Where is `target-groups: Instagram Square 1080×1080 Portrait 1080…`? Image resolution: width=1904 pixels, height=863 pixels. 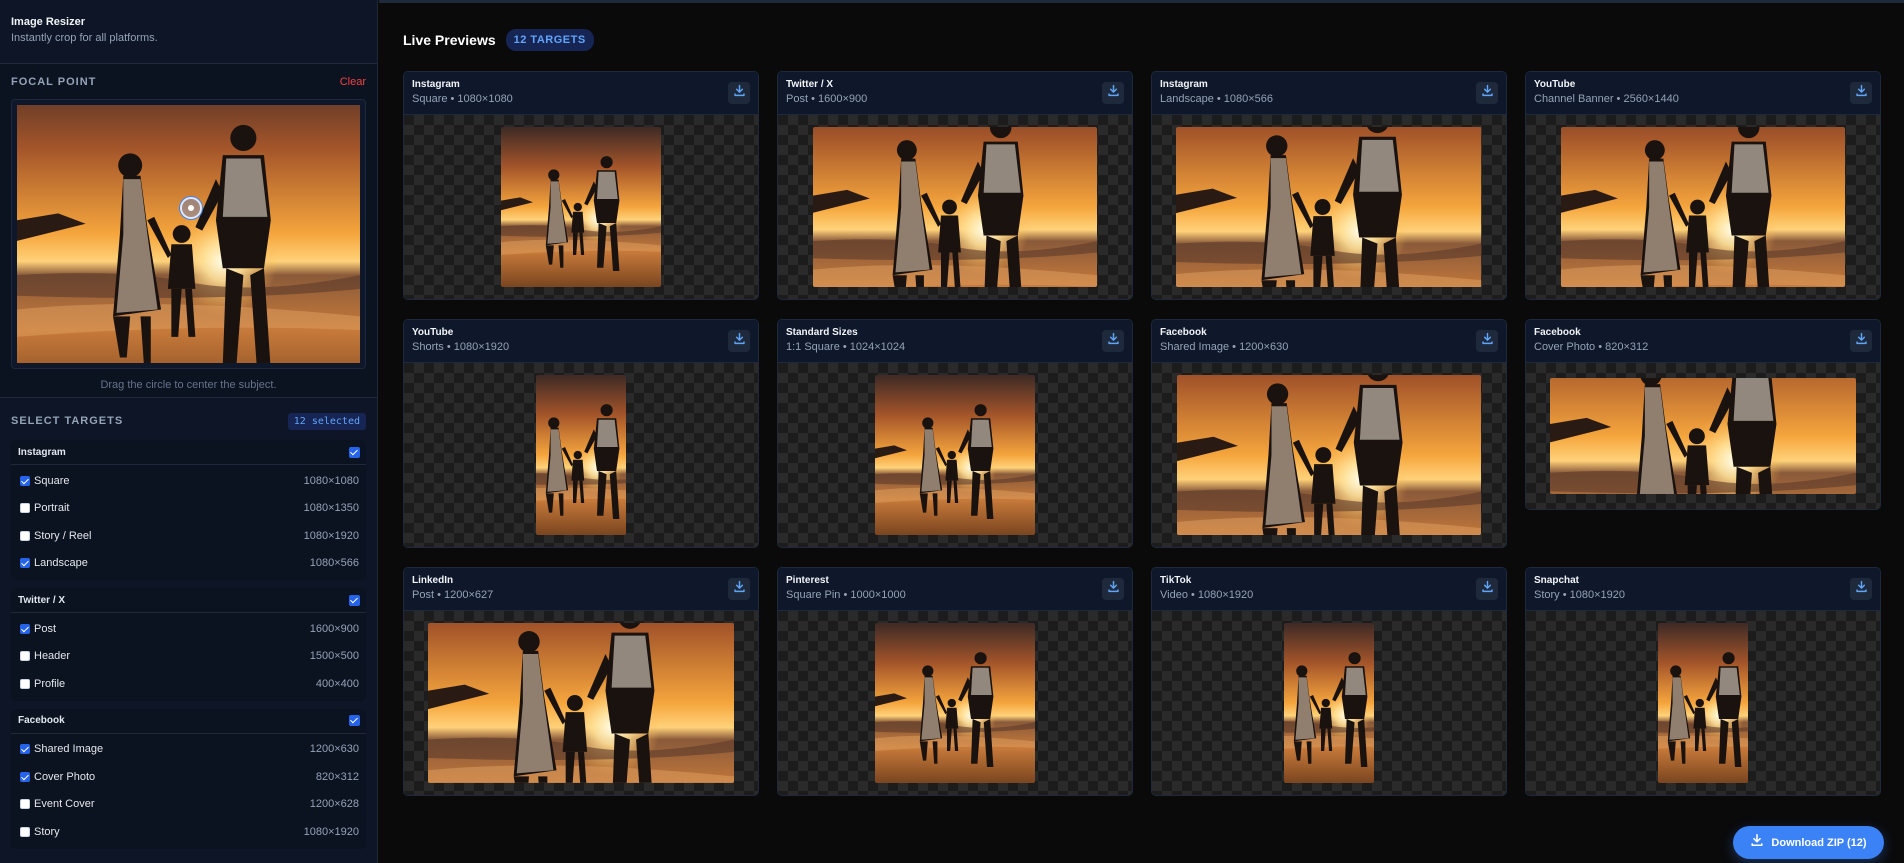
target-groups: Instagram Square 1080×1080 Portrait 1080… is located at coordinates (188, 644).